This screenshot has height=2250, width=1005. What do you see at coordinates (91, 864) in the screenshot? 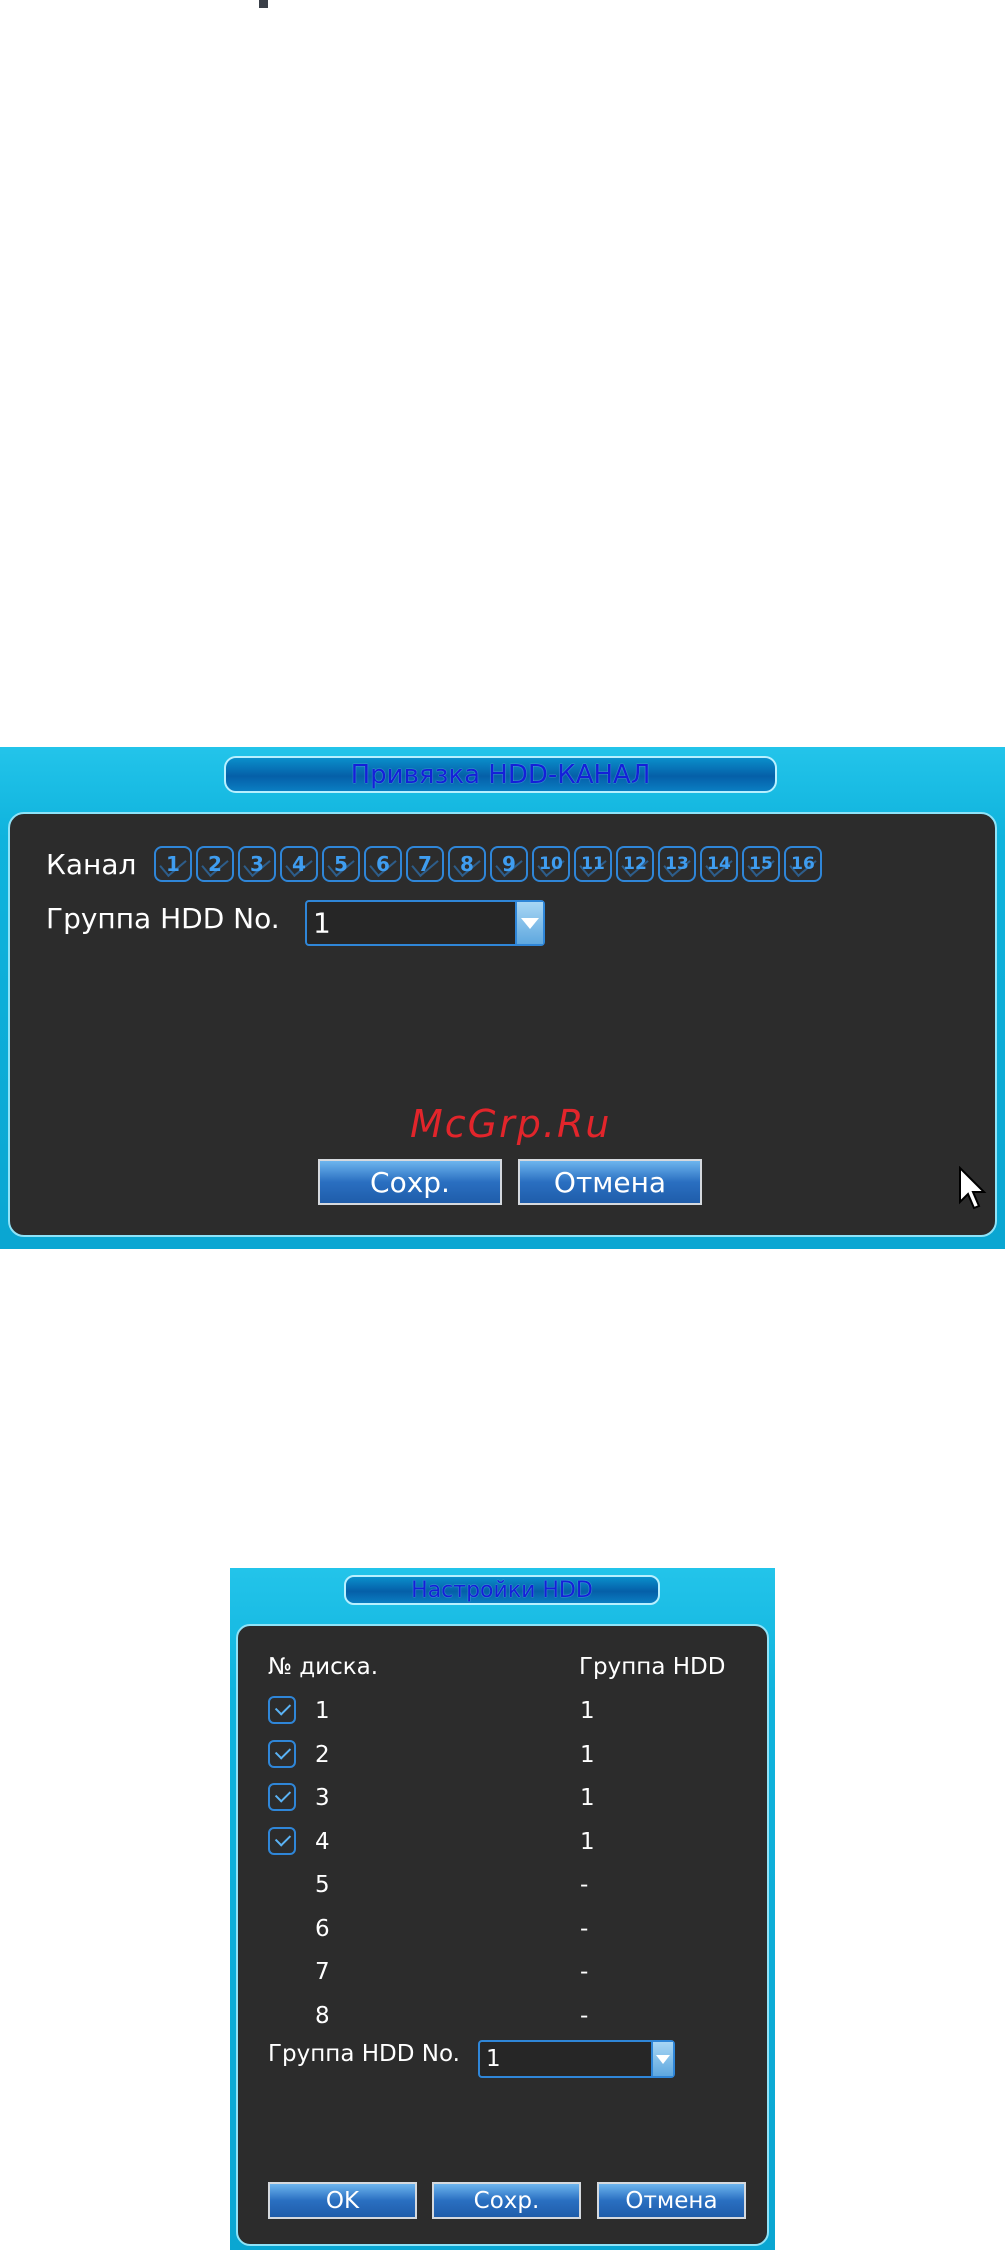
I see `channel-label: Канал` at bounding box center [91, 864].